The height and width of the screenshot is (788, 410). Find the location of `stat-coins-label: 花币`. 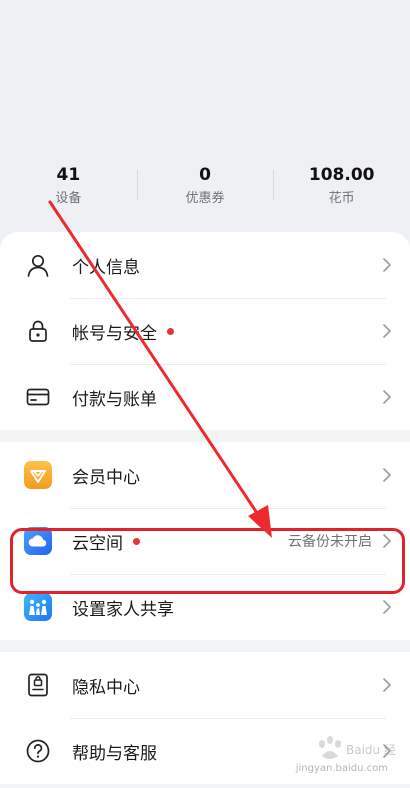

stat-coins-label: 花币 is located at coordinates (341, 198).